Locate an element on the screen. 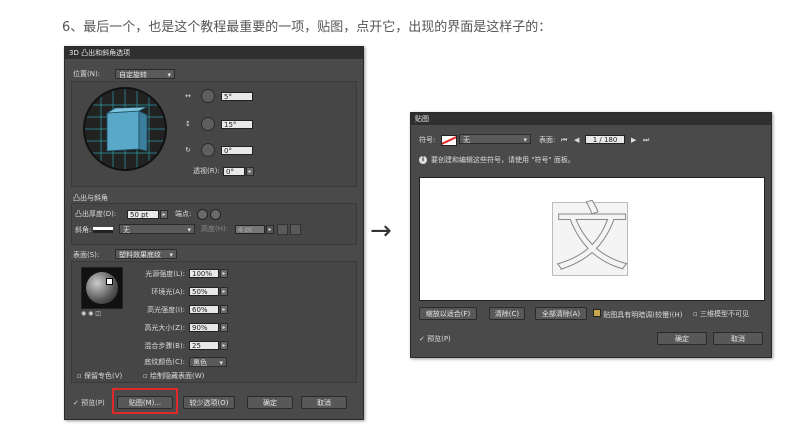 This screenshot has width=800, height=436. blend-steps-label: 混合步骤(B): is located at coordinates (164, 346).